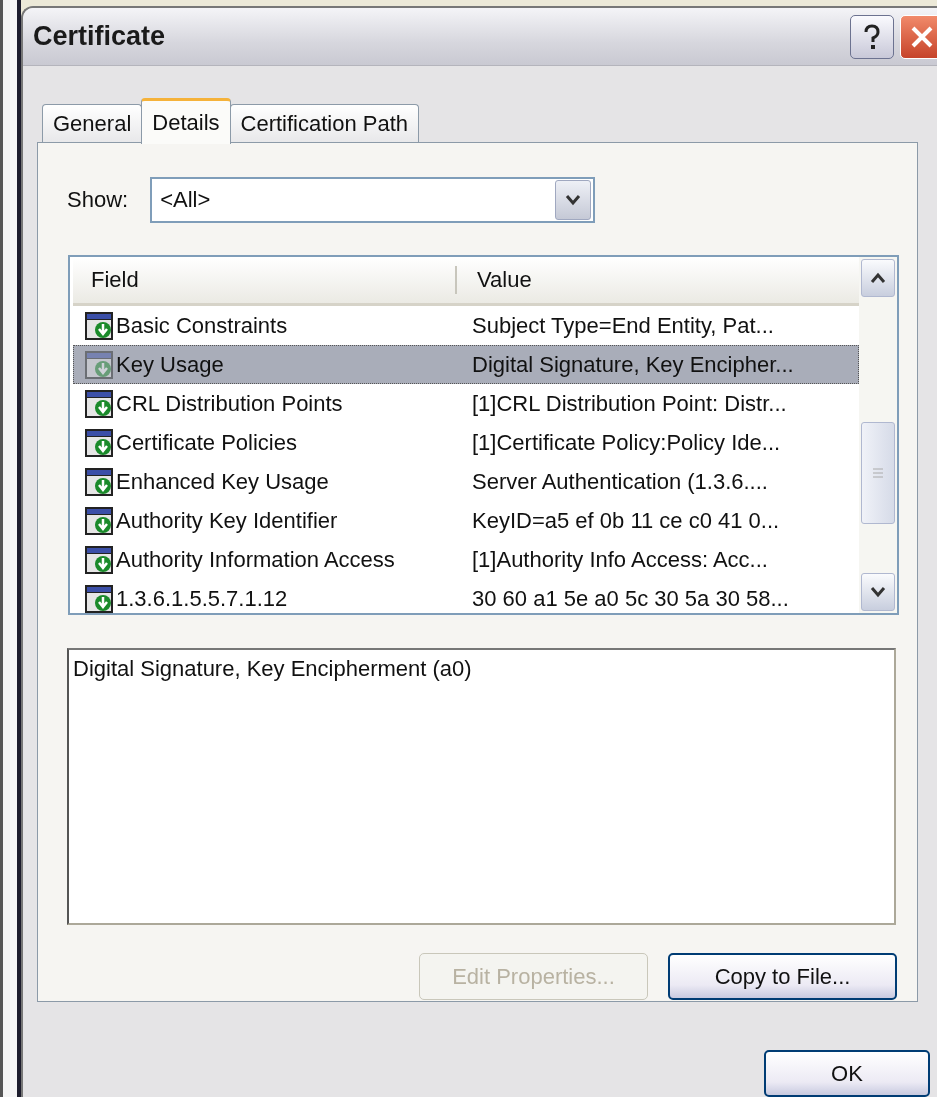  What do you see at coordinates (878, 278) in the screenshot?
I see `scroll-up-icon` at bounding box center [878, 278].